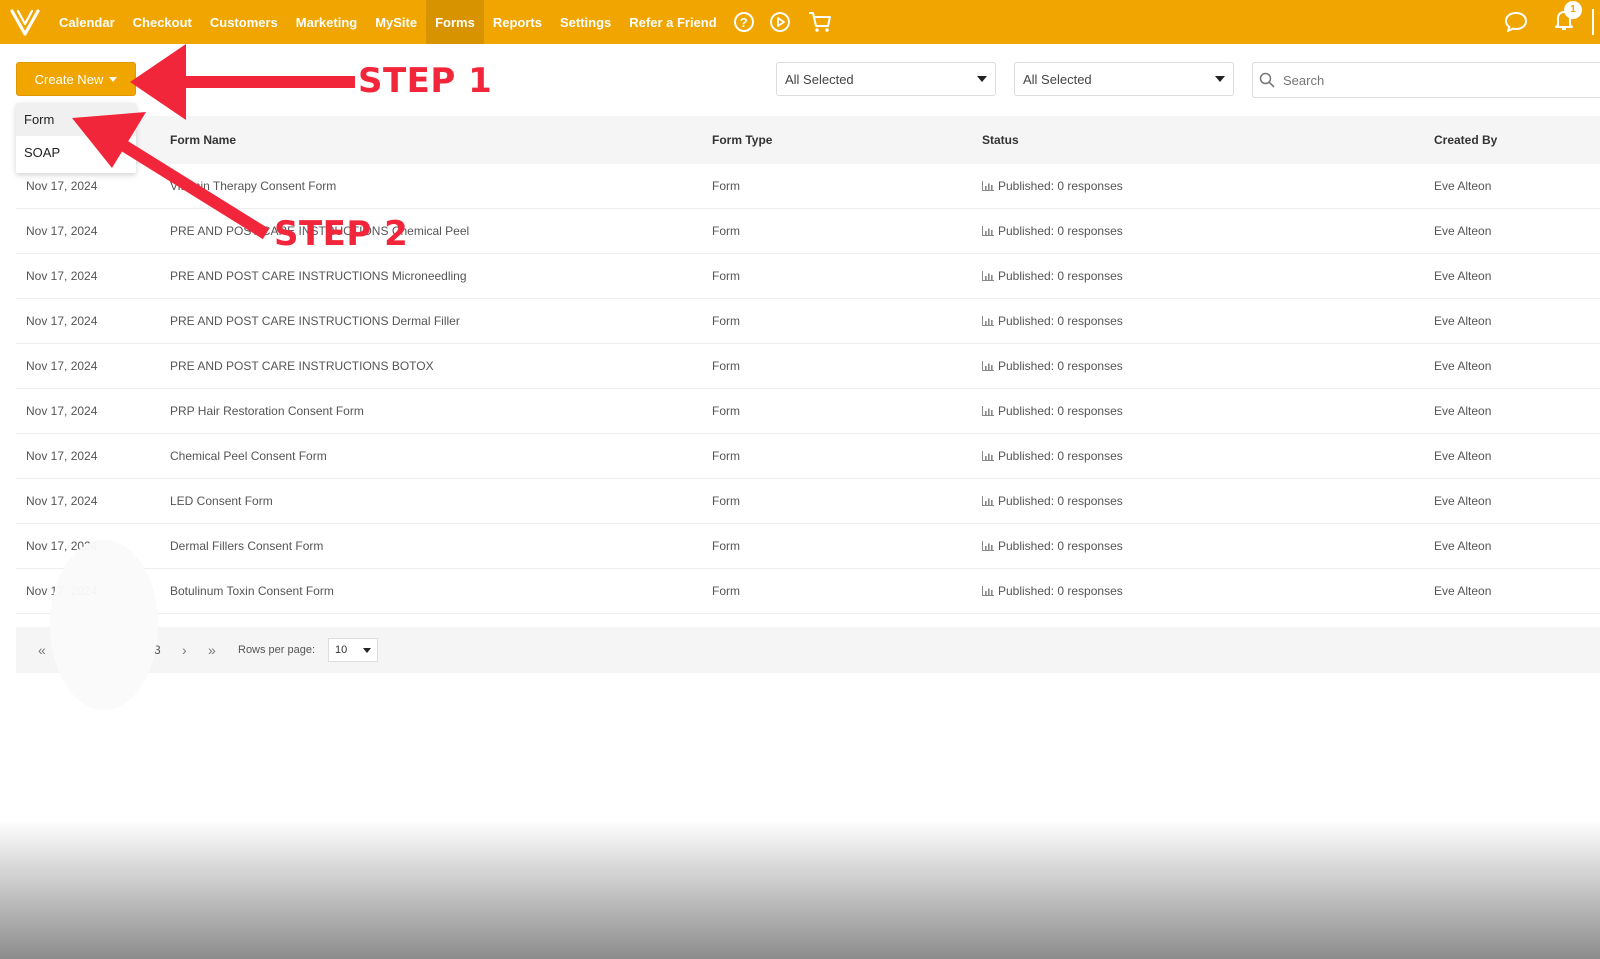 This screenshot has height=959, width=1600. I want to click on search-box, so click(1426, 80).